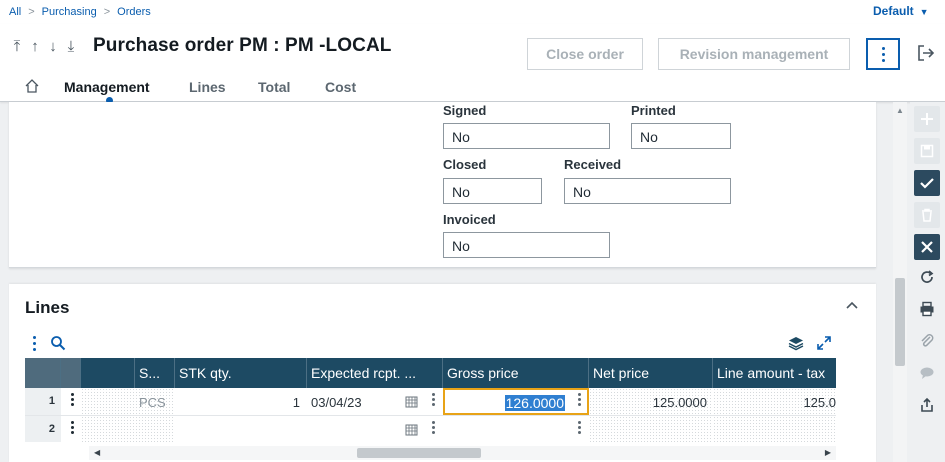 The width and height of the screenshot is (945, 462). What do you see at coordinates (97, 452) in the screenshot?
I see `scroll-left-icon: ◀` at bounding box center [97, 452].